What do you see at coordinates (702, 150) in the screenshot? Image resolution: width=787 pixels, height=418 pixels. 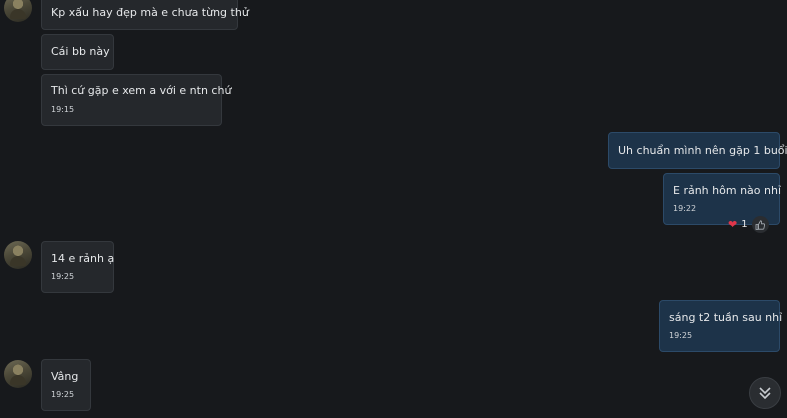 I see `message-text: Uh chuẩn mình nên gặp 1 buổi` at bounding box center [702, 150].